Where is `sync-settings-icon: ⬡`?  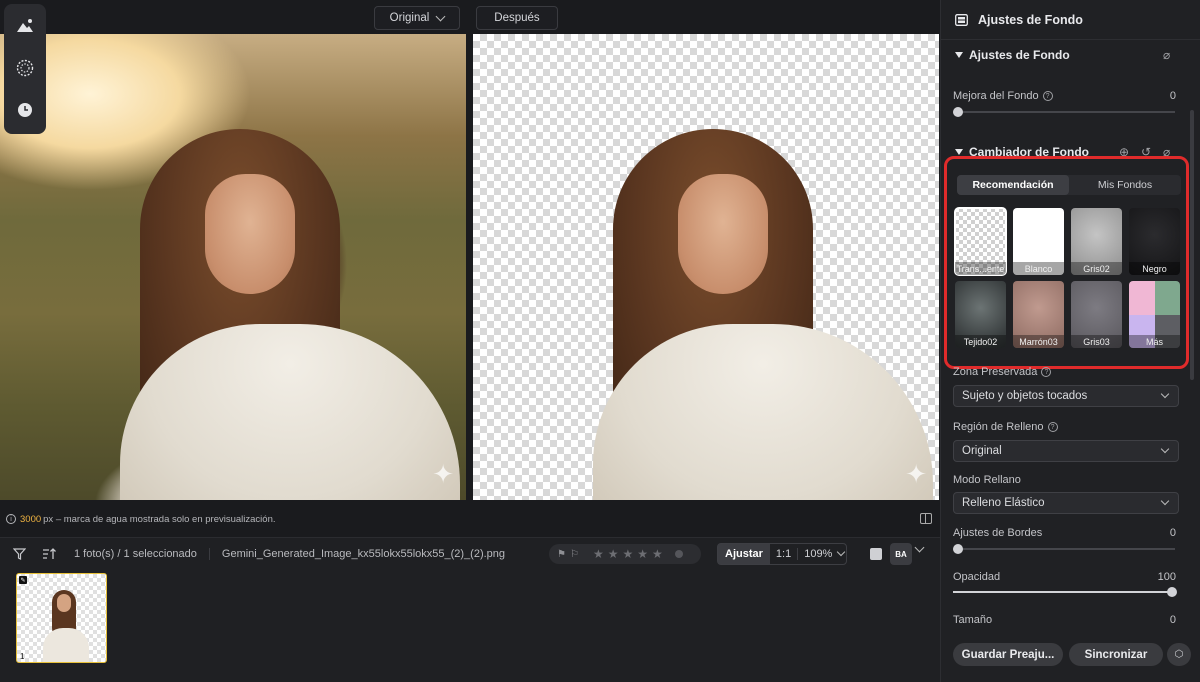 sync-settings-icon: ⬡ is located at coordinates (1179, 654).